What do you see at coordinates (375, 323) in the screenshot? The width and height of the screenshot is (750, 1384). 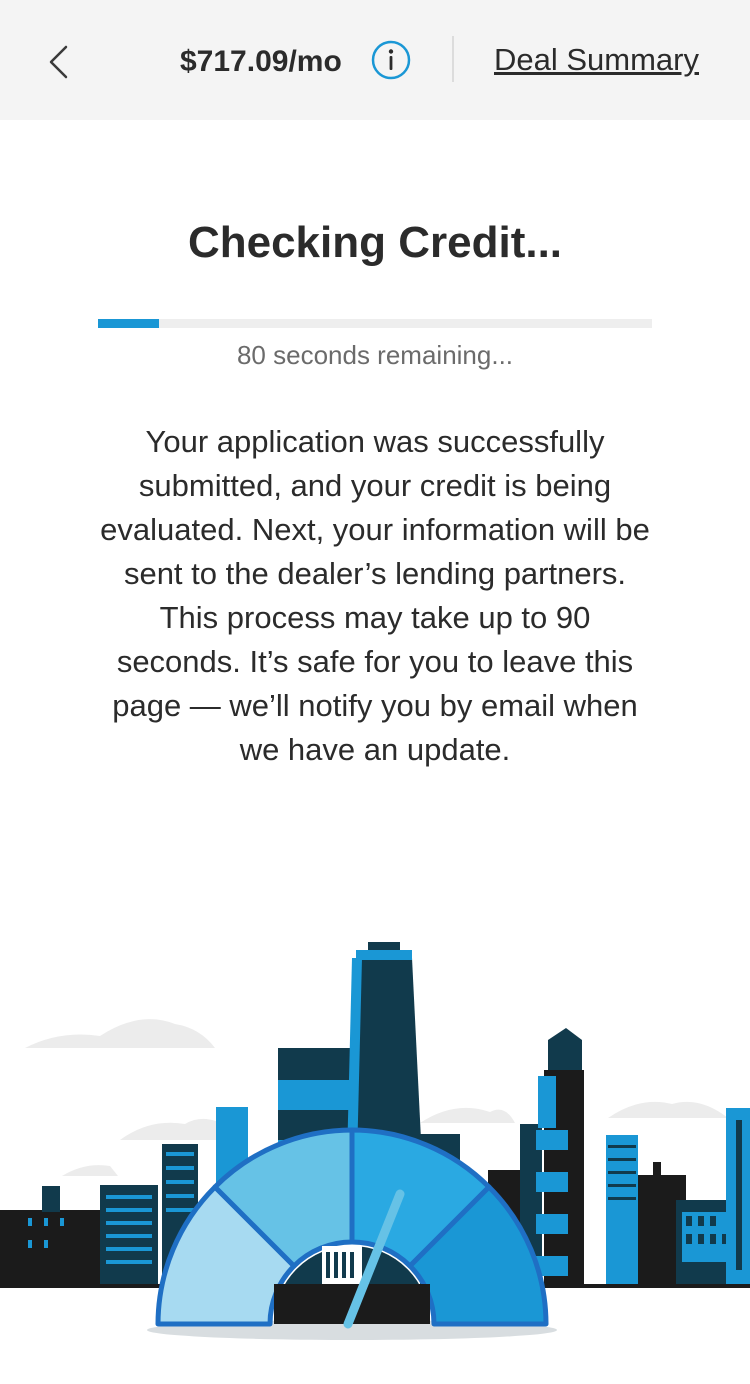 I see `progress-bar` at bounding box center [375, 323].